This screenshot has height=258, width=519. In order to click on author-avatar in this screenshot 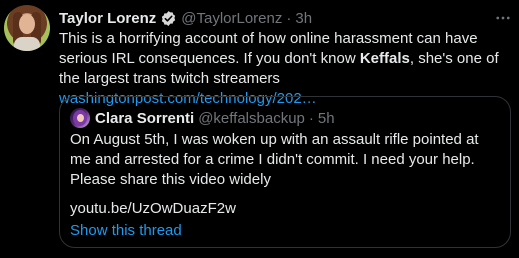, I will do `click(27, 28)`.